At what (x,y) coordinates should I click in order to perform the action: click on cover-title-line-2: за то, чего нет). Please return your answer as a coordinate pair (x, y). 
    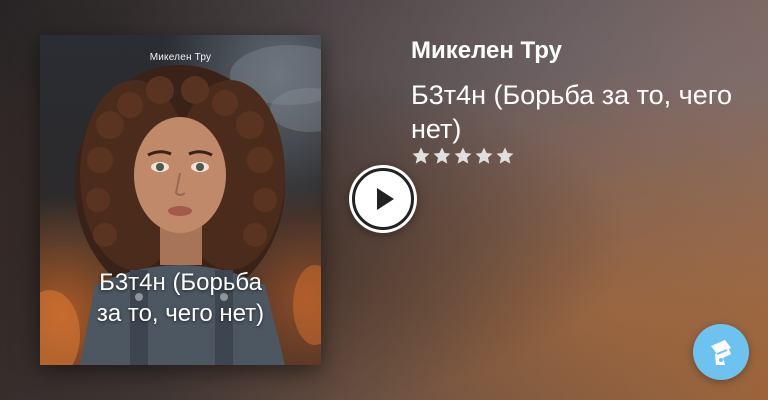
    Looking at the image, I should click on (180, 313).